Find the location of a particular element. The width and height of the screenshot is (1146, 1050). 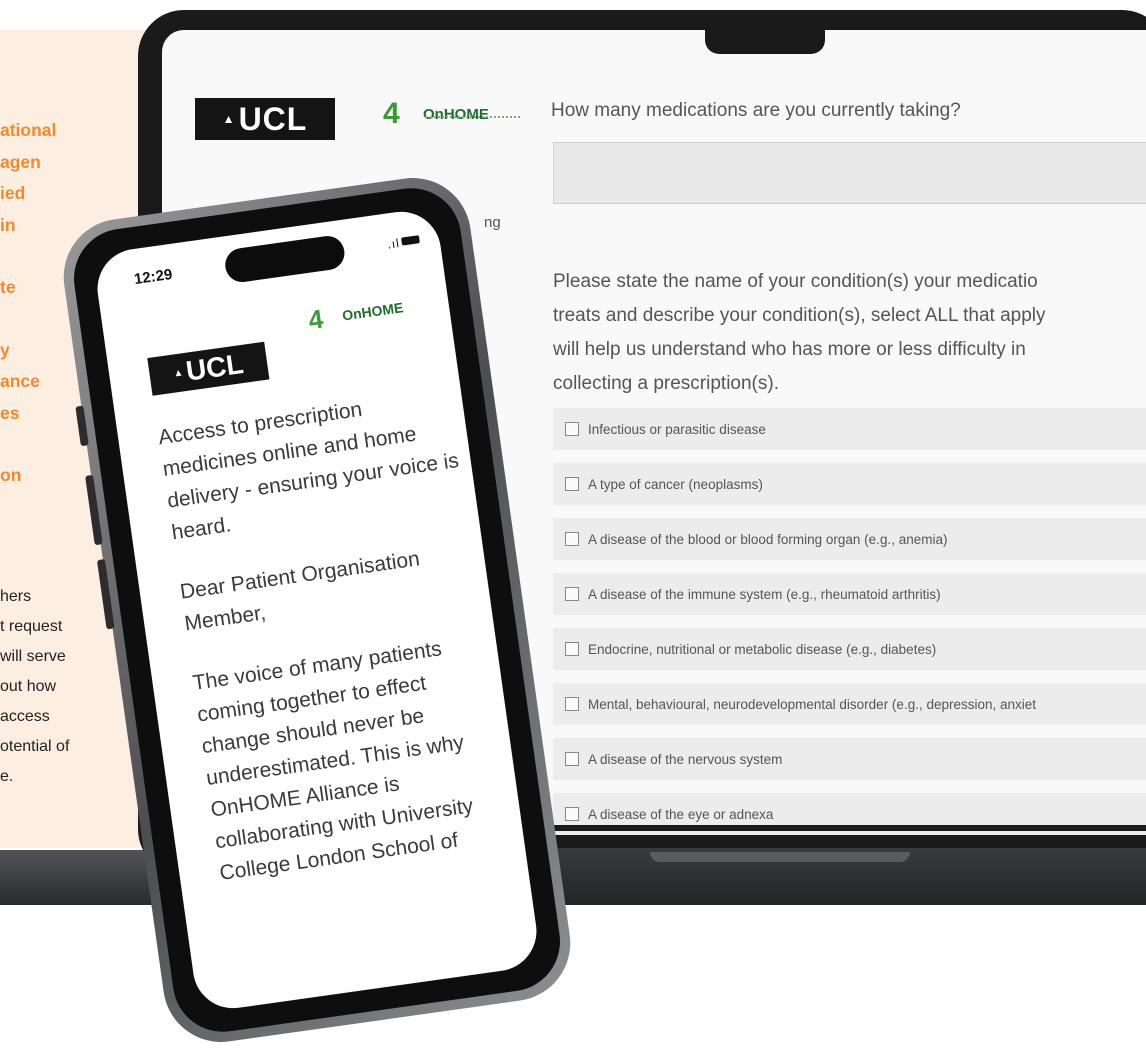

camera-notch is located at coordinates (765, 32).